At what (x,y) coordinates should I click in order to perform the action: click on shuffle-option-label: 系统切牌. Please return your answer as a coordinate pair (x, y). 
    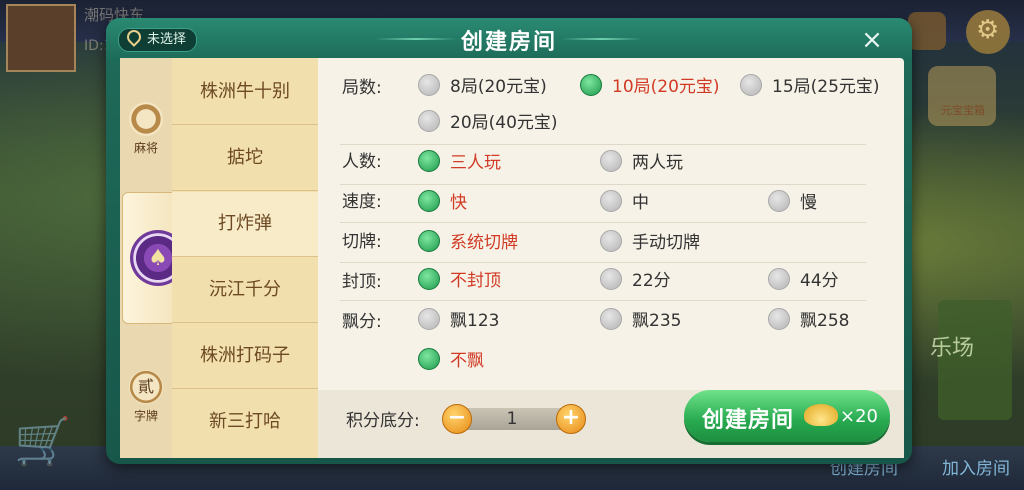
    Looking at the image, I should click on (484, 243).